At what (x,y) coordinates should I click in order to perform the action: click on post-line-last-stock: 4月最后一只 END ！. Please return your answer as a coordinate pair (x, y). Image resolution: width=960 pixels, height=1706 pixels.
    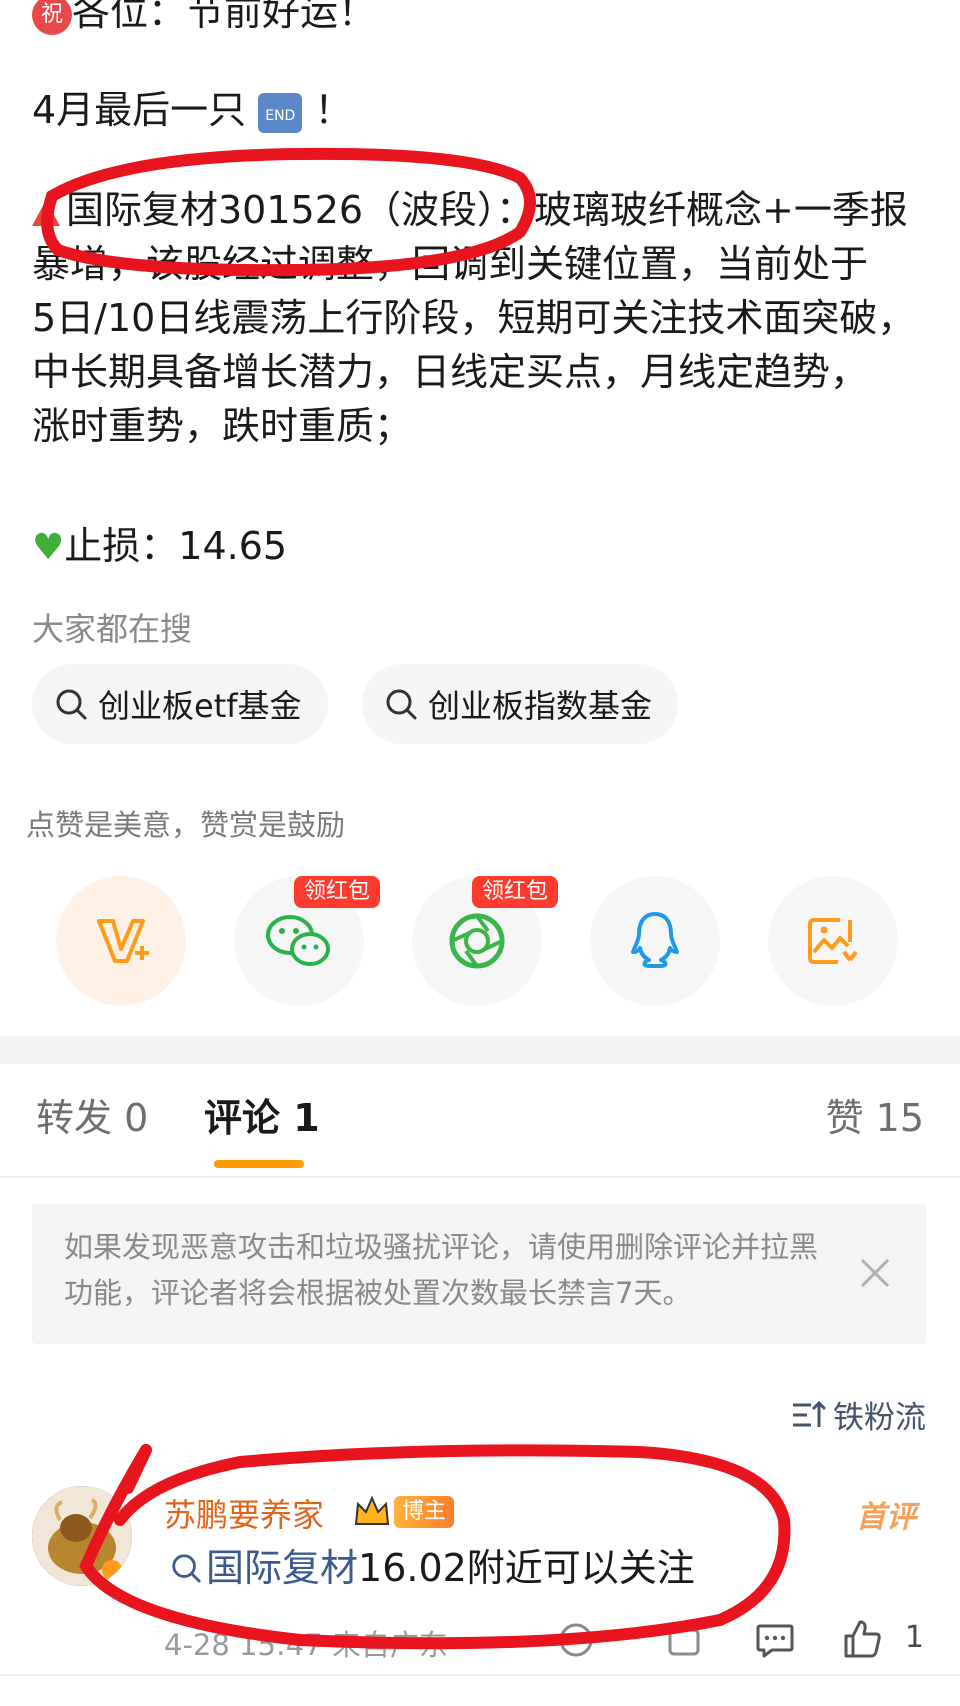
    Looking at the image, I should click on (192, 110).